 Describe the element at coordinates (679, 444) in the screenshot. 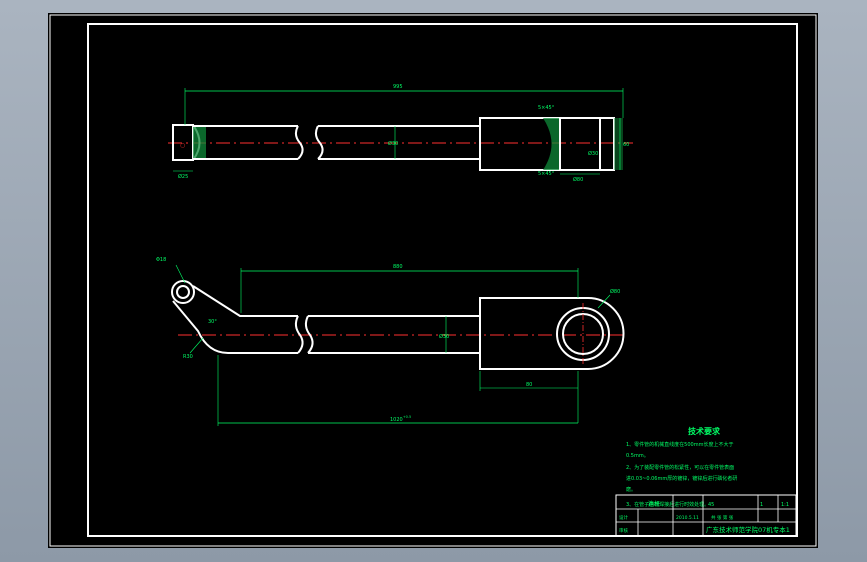

I see `tech-line-1: 1、零件管的机械直线度在500mm长度上不大于` at that location.